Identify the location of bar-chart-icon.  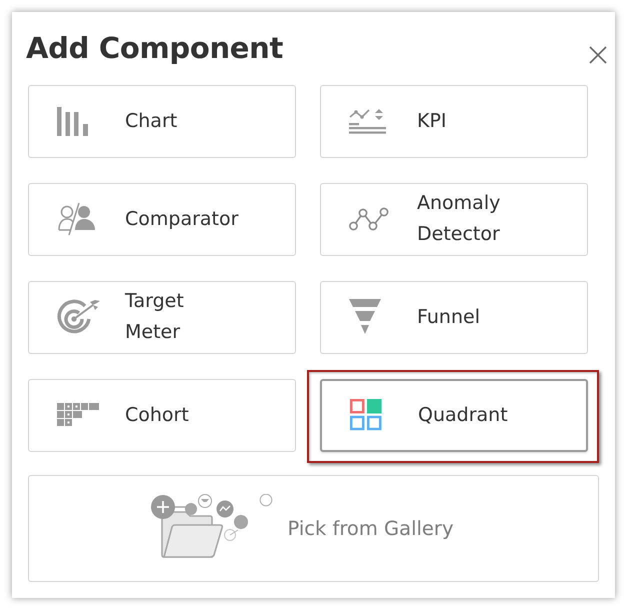
(73, 121).